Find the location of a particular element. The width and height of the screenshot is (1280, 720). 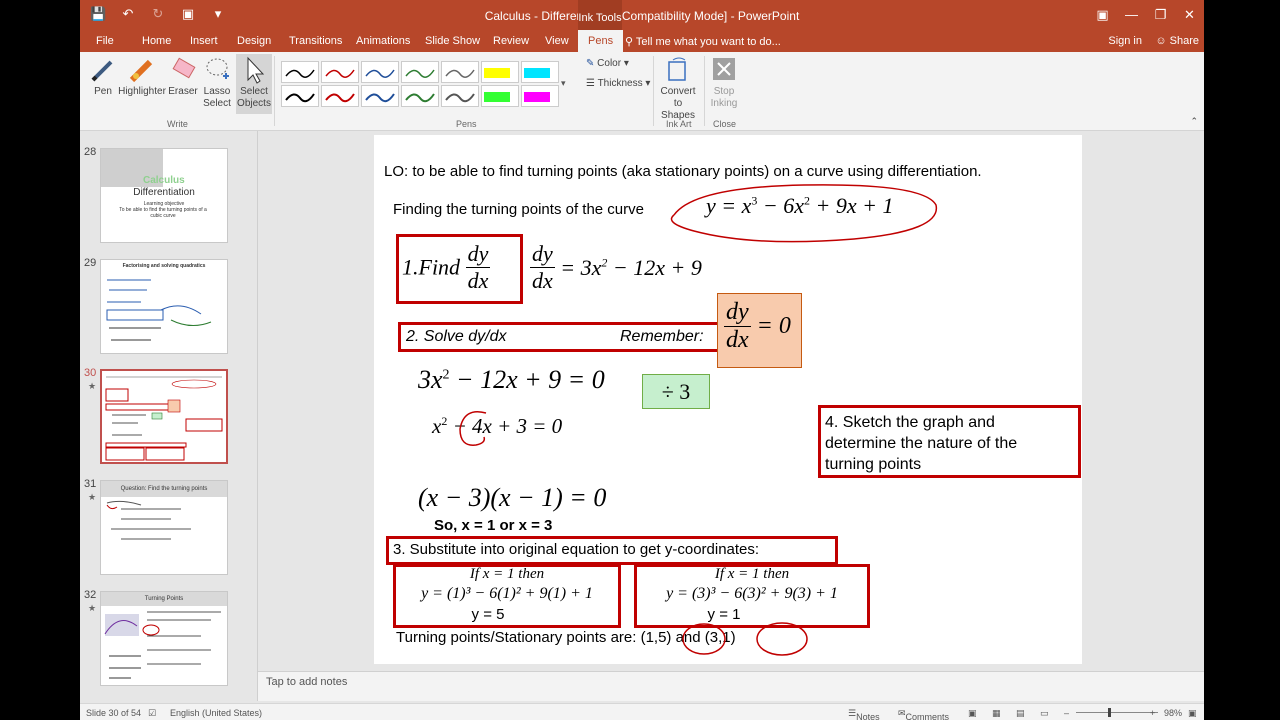

tab-file: File is located at coordinates (105, 41).